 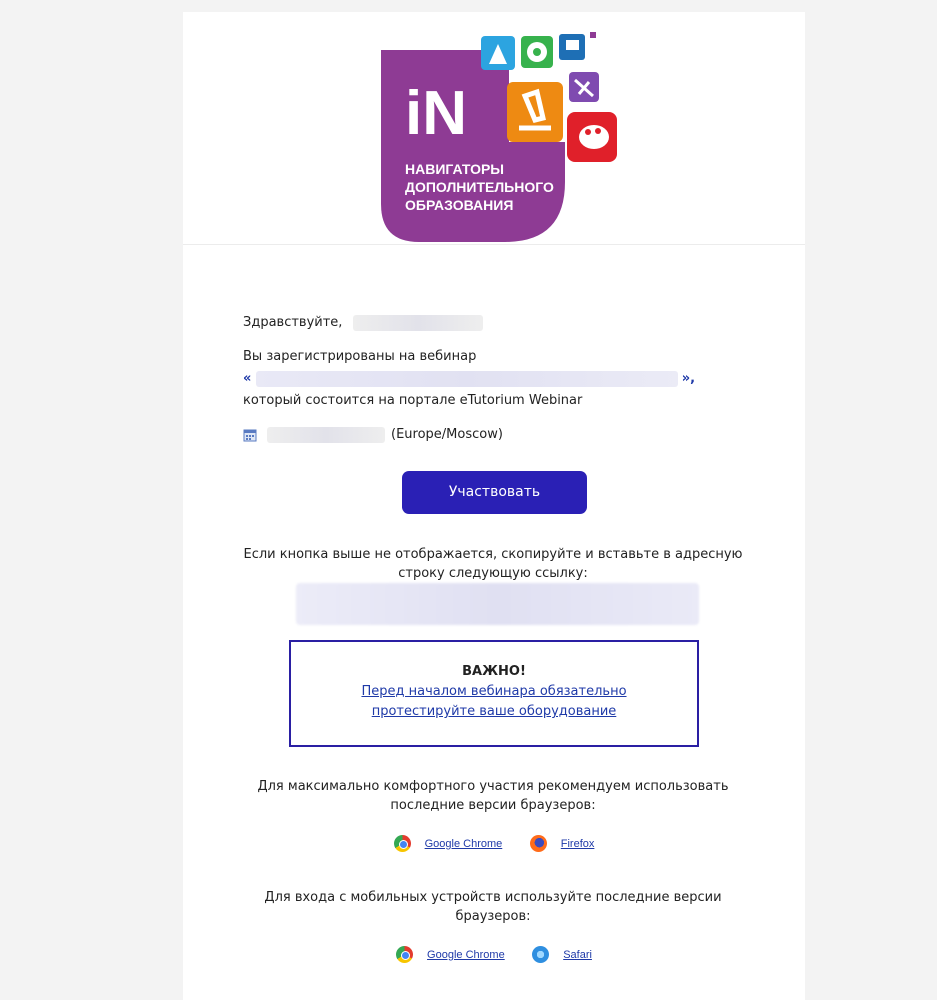 I want to click on calendar-icon, so click(x=250, y=435).